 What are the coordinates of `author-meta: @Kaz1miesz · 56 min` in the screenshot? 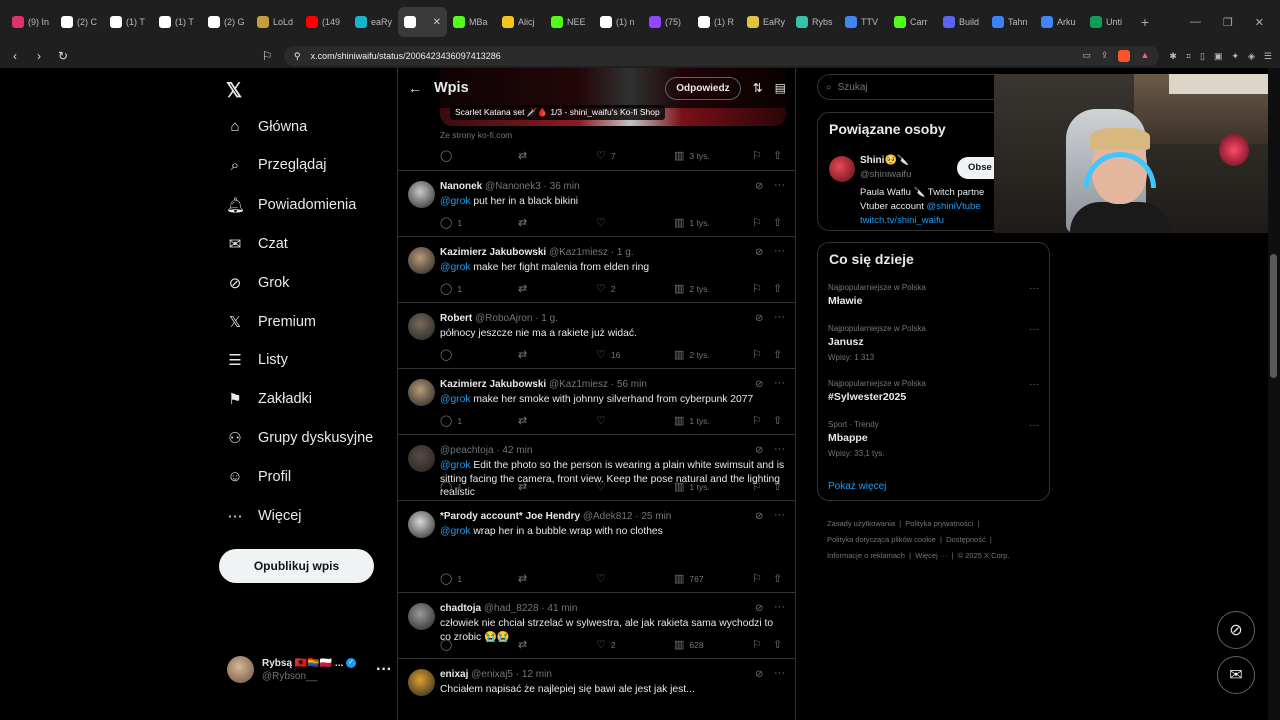 It's located at (598, 384).